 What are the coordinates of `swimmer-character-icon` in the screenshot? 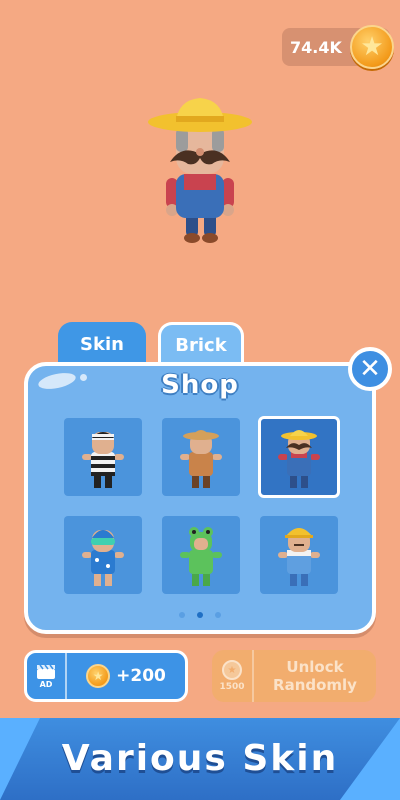 It's located at (103, 558).